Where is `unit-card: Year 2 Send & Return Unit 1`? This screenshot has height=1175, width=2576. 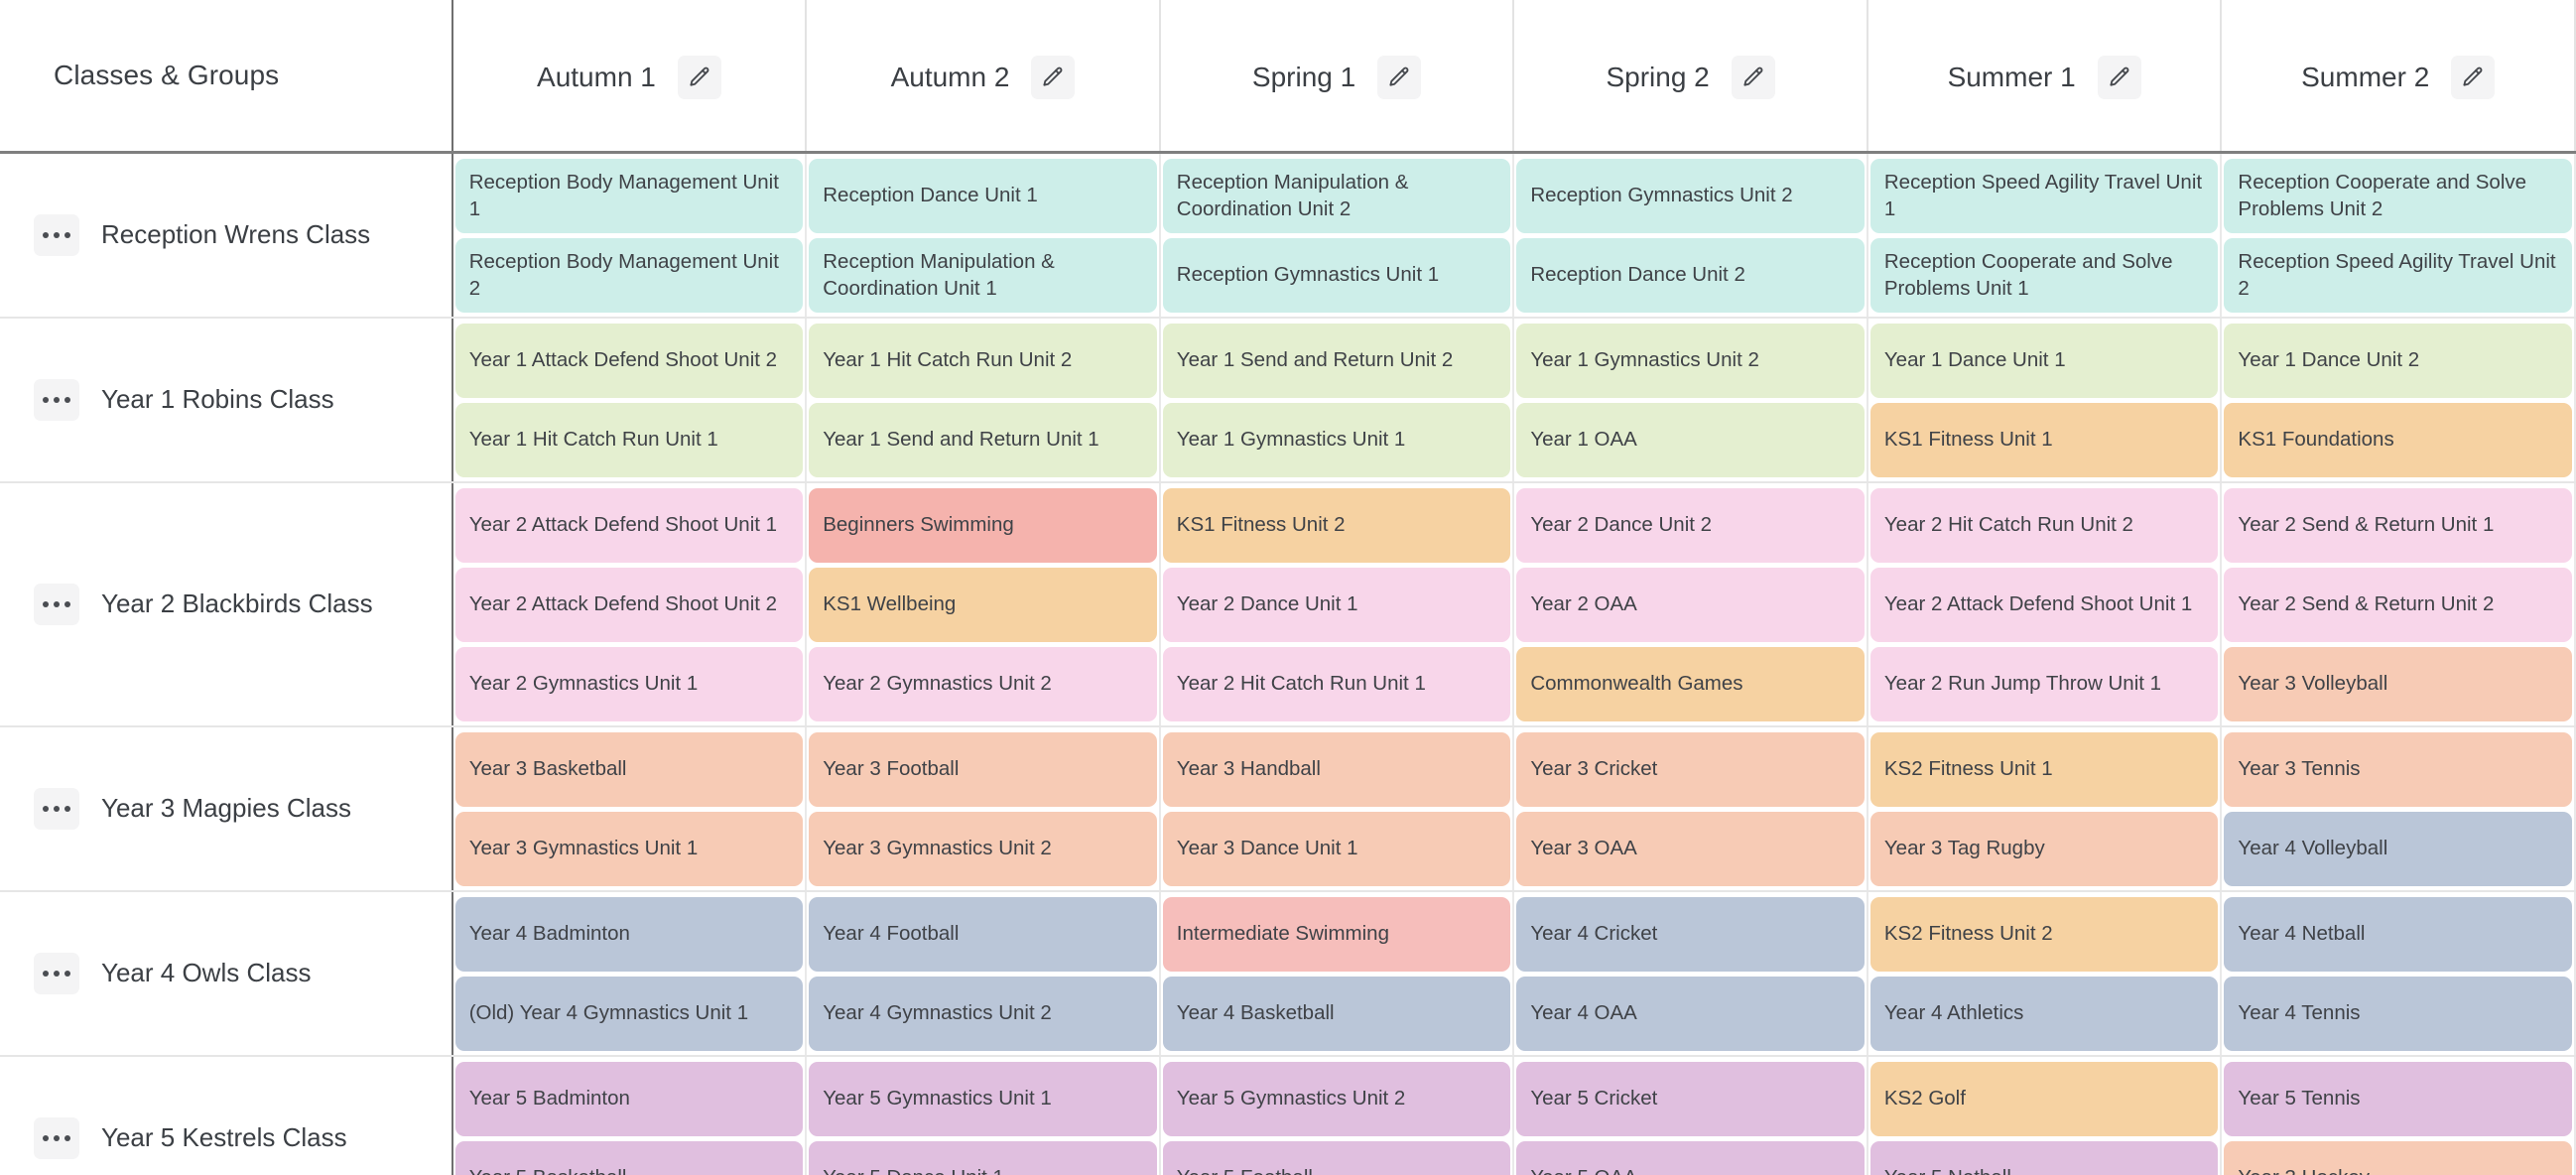
unit-card: Year 2 Send & Return Unit 1 is located at coordinates (2398, 525).